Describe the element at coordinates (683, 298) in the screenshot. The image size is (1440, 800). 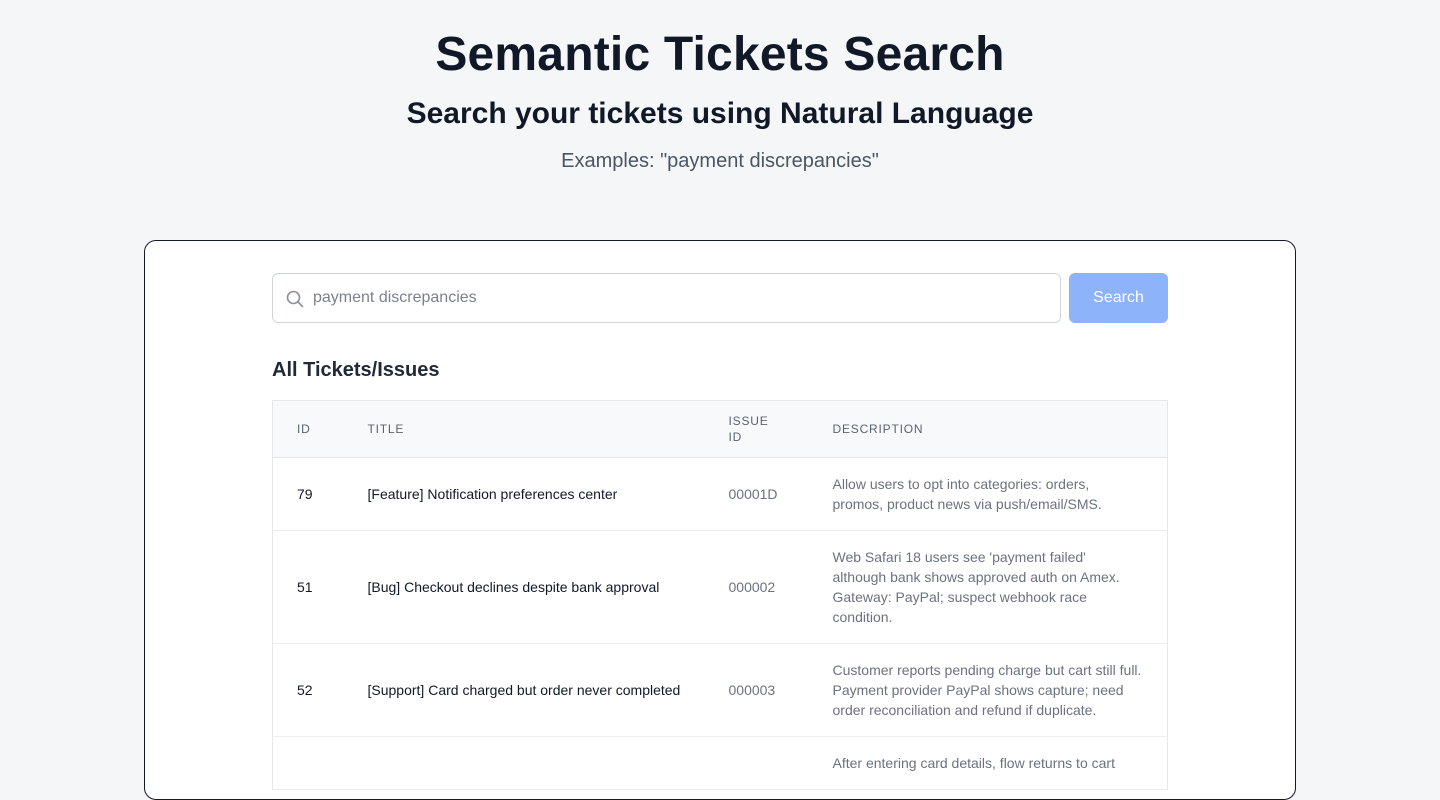
I see `search-input` at that location.